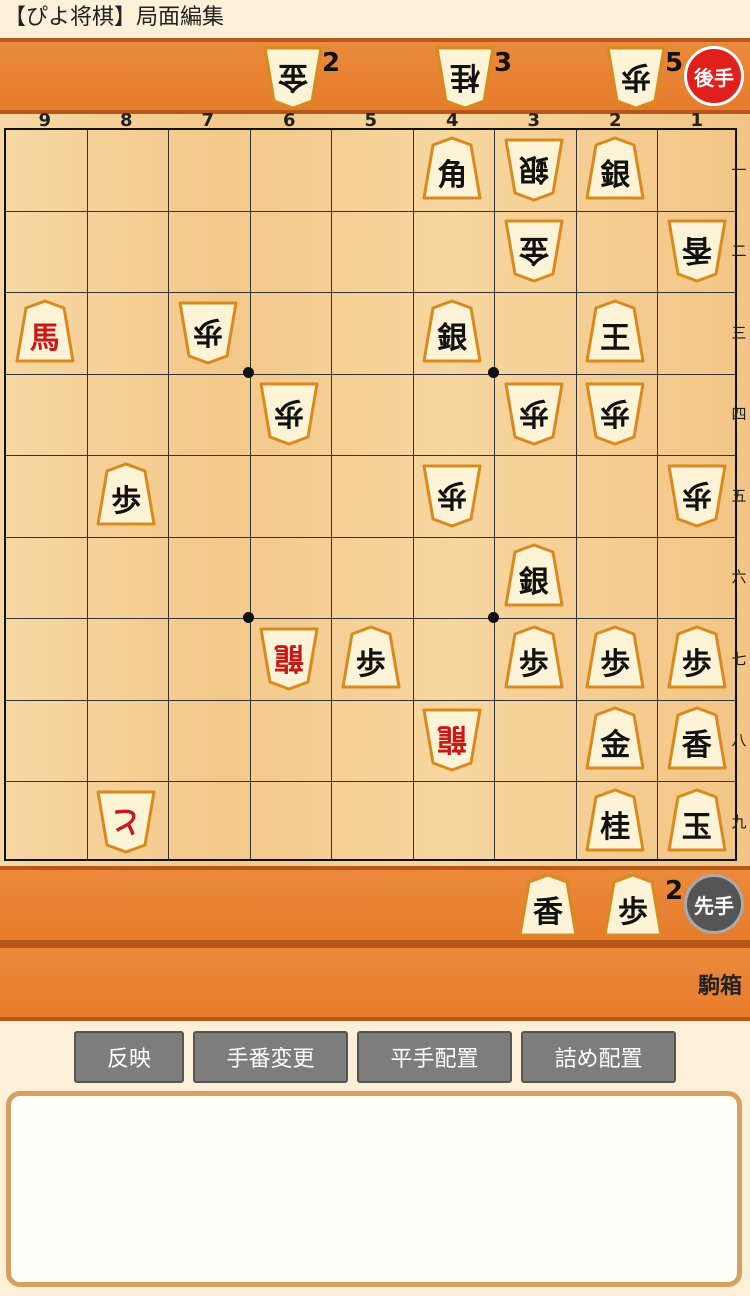 This screenshot has width=750, height=1296. What do you see at coordinates (548, 912) in the screenshot?
I see `piece-char: 香` at bounding box center [548, 912].